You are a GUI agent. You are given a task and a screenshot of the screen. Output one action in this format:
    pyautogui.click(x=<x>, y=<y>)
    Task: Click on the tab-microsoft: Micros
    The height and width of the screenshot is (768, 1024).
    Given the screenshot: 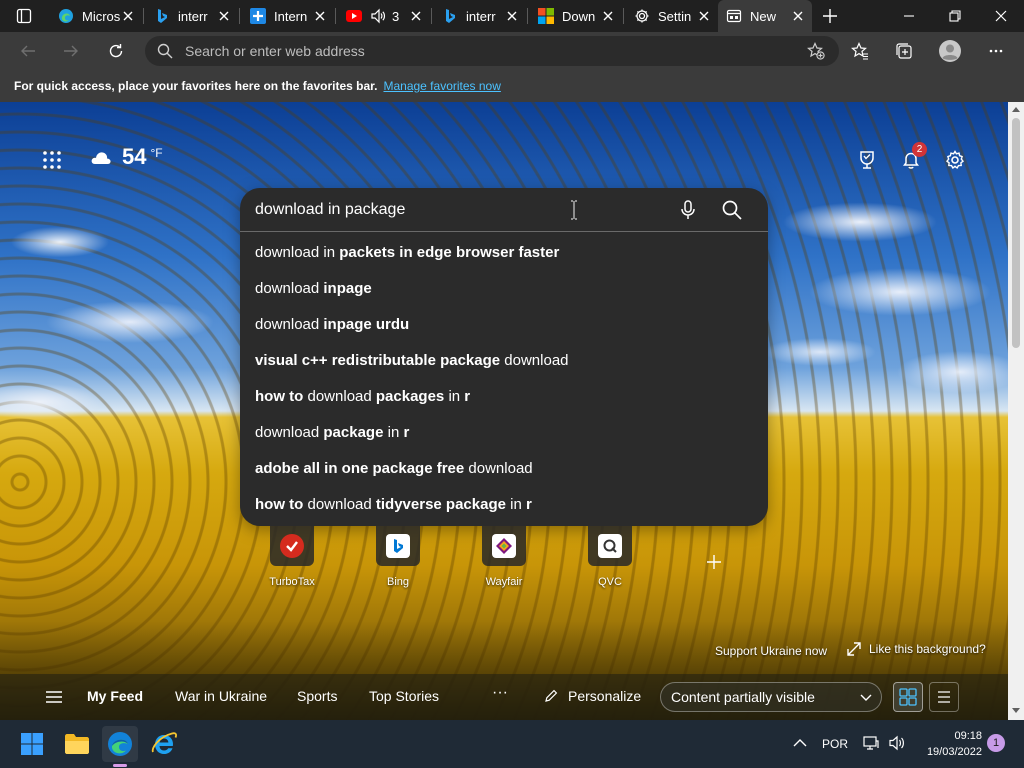 What is the action you would take?
    pyautogui.click(x=96, y=16)
    